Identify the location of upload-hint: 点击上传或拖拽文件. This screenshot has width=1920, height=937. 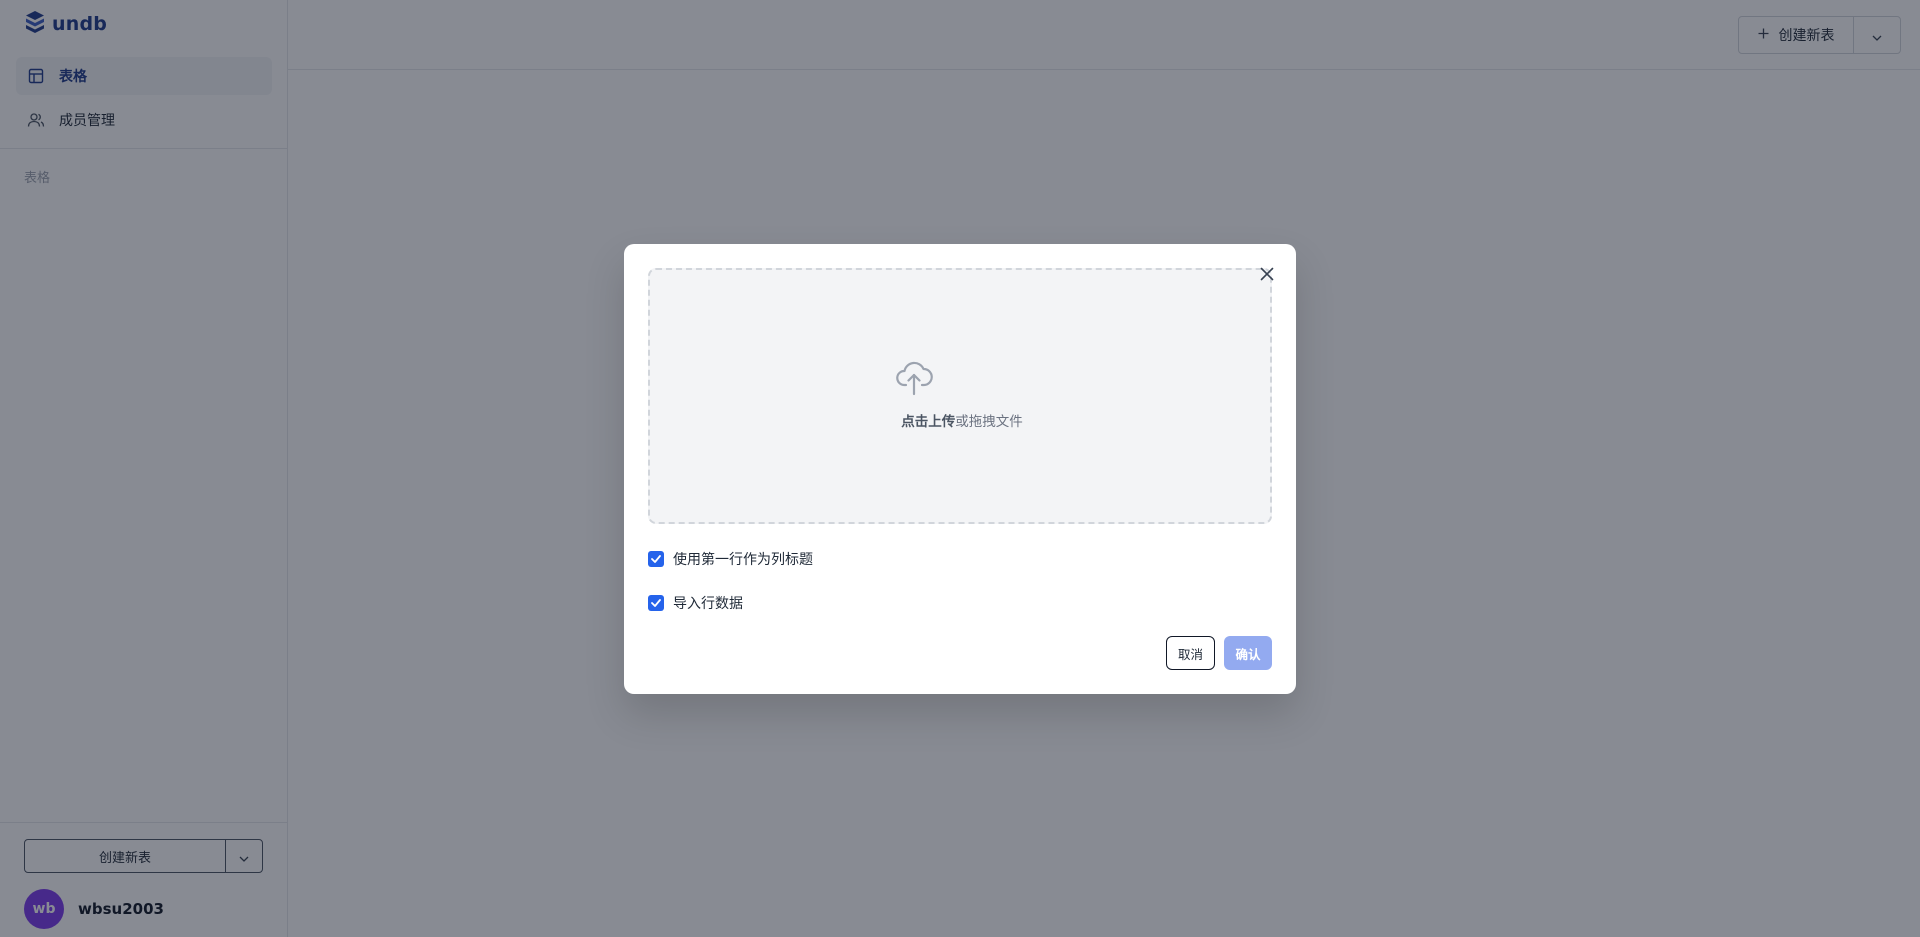
(962, 420).